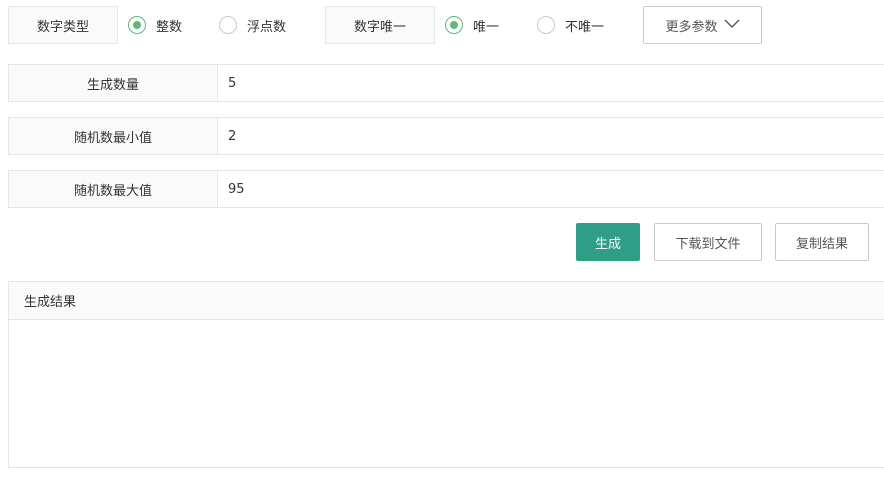 The width and height of the screenshot is (884, 482). I want to click on max-row: 随机数最大值, so click(446, 189).